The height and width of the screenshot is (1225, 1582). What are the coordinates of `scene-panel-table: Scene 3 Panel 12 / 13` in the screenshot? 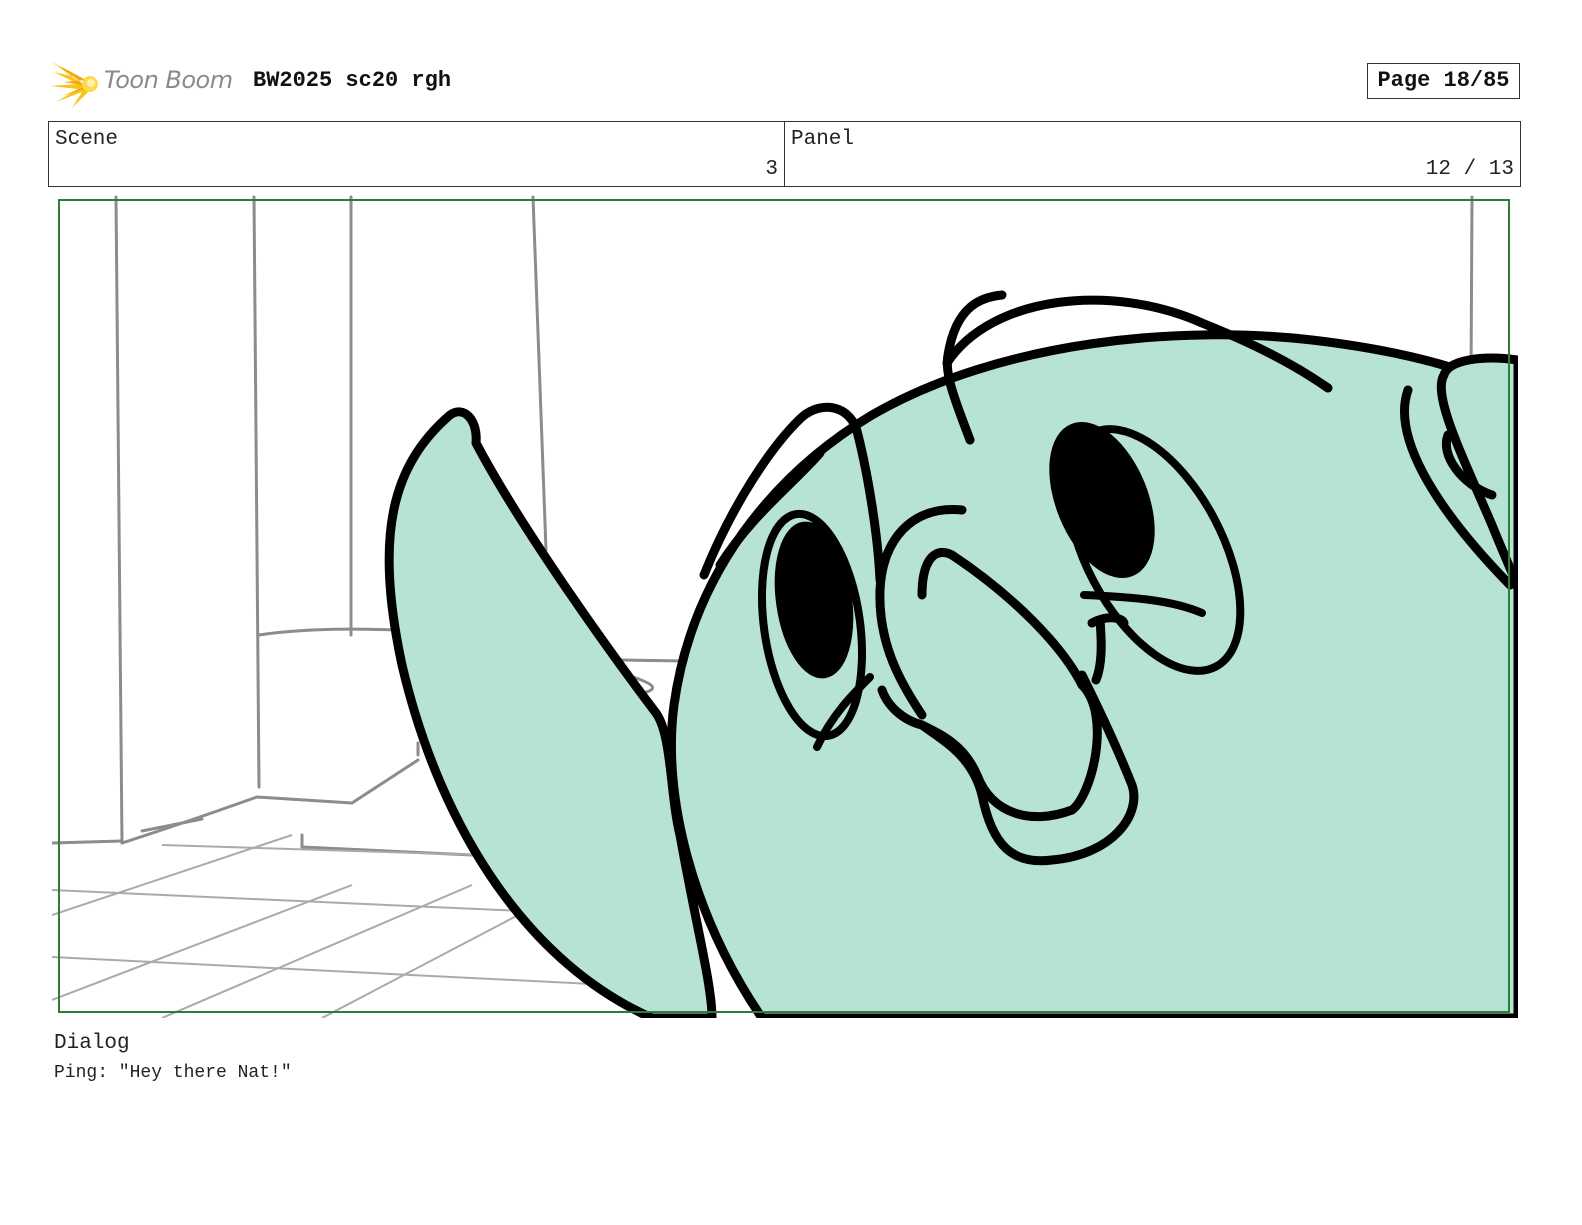 It's located at (784, 154).